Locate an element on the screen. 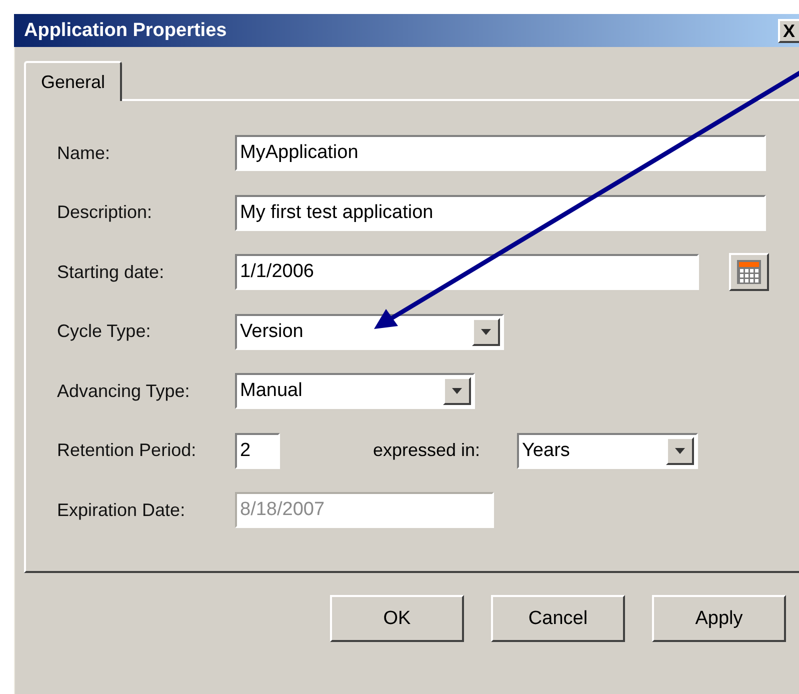 The image size is (799, 694). close-button: X is located at coordinates (788, 30).